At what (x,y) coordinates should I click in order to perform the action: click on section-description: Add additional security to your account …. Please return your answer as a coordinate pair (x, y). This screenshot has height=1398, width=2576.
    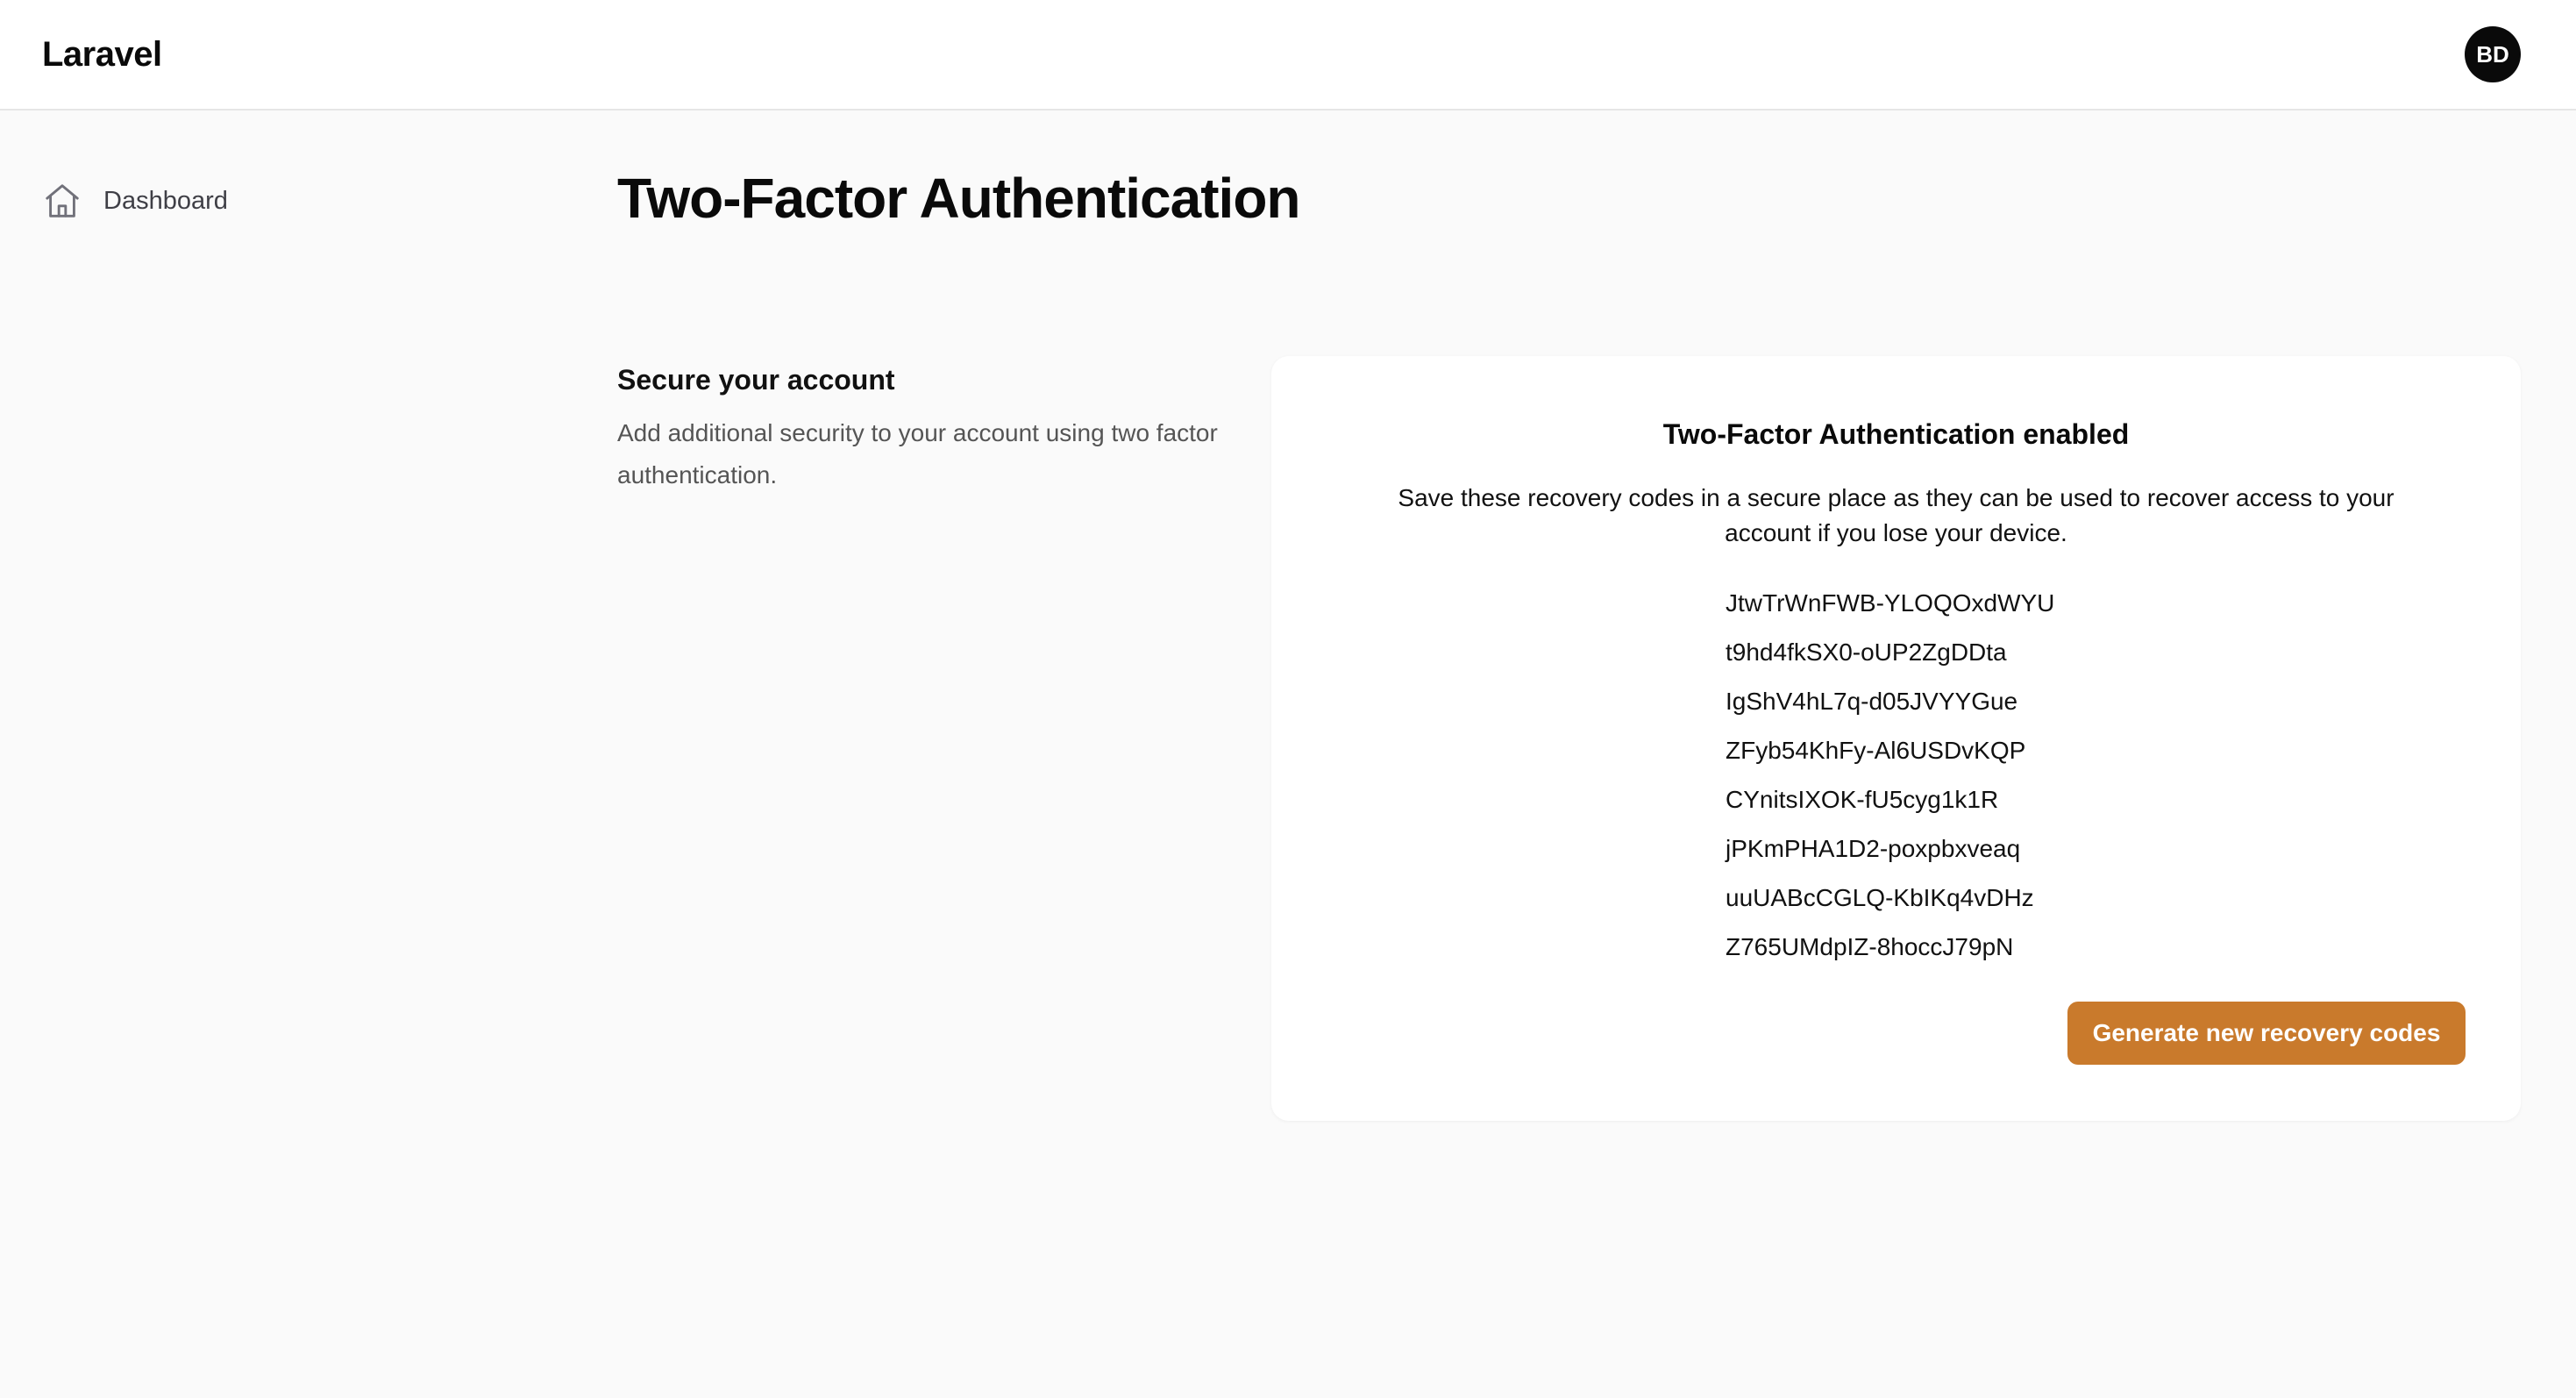
    Looking at the image, I should click on (917, 454).